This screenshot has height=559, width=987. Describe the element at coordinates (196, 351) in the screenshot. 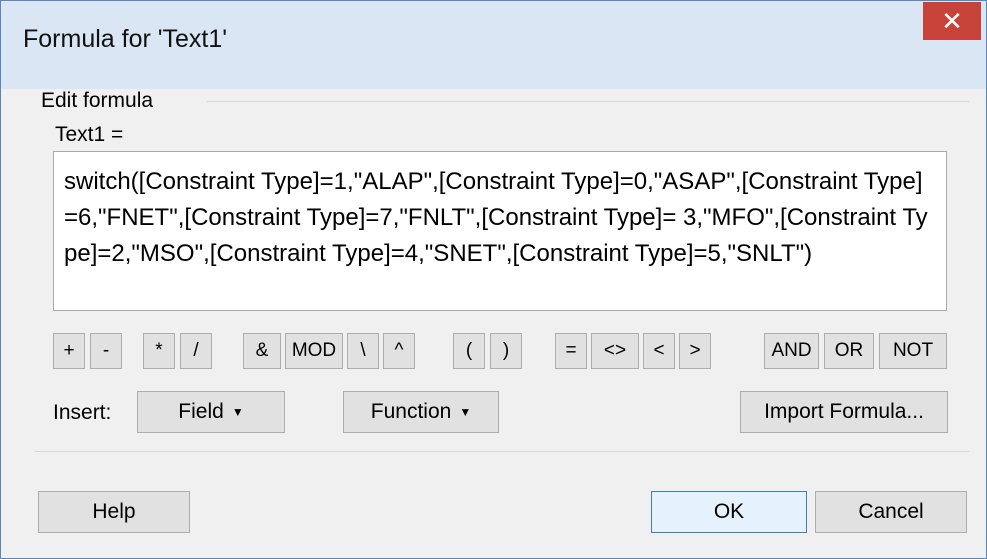

I see `divide-button: /` at that location.